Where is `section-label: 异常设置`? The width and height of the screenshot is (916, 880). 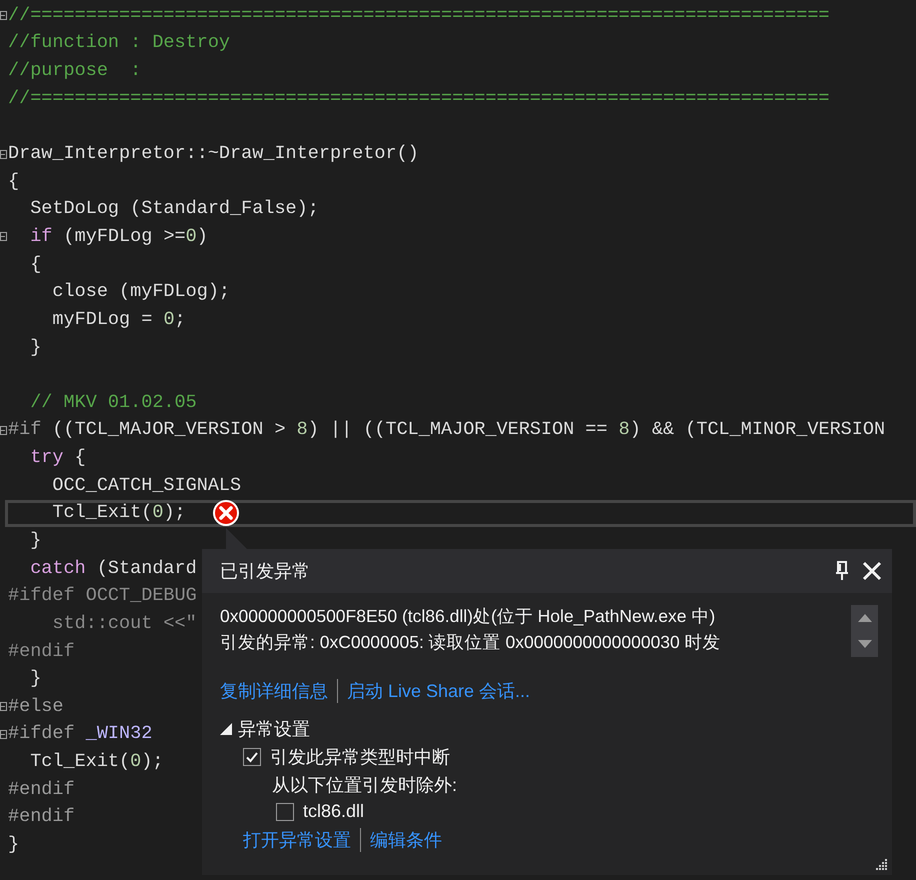 section-label: 异常设置 is located at coordinates (274, 729).